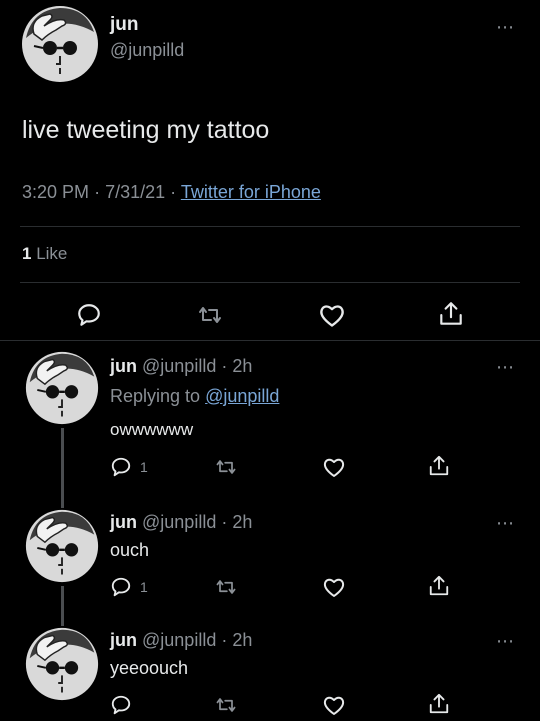  What do you see at coordinates (149, 668) in the screenshot?
I see `reply-text: yeeoouch` at bounding box center [149, 668].